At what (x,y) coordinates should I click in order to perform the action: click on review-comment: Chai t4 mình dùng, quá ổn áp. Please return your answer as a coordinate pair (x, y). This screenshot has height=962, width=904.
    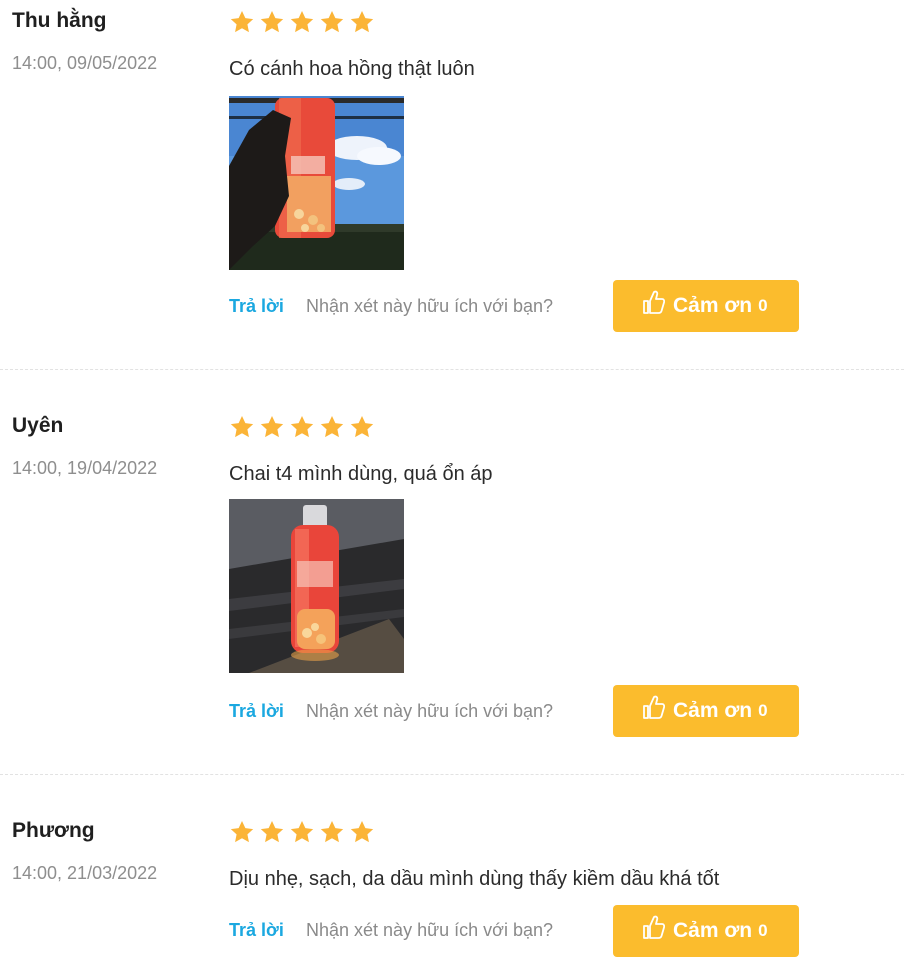
    Looking at the image, I should click on (361, 474).